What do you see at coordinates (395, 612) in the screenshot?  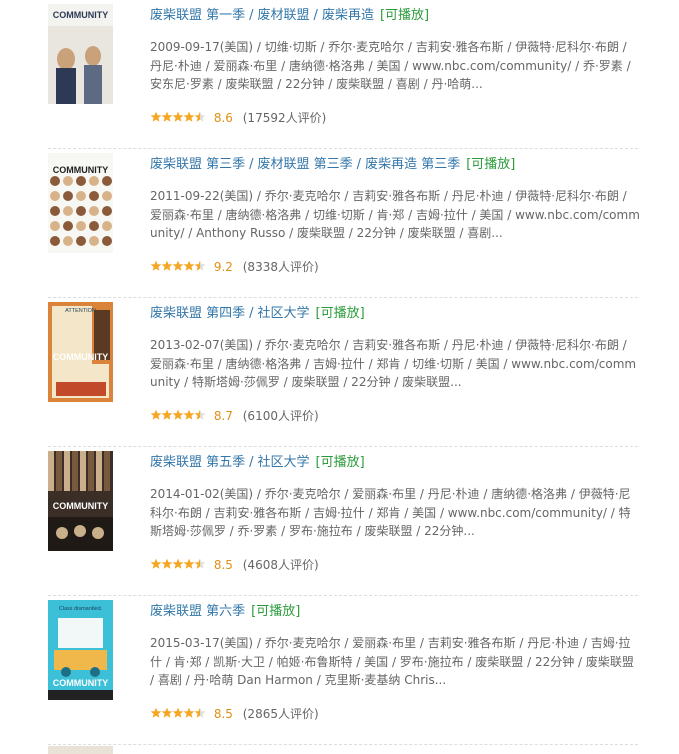 I see `title-line: 废柴联盟 第六季 [可播放]` at bounding box center [395, 612].